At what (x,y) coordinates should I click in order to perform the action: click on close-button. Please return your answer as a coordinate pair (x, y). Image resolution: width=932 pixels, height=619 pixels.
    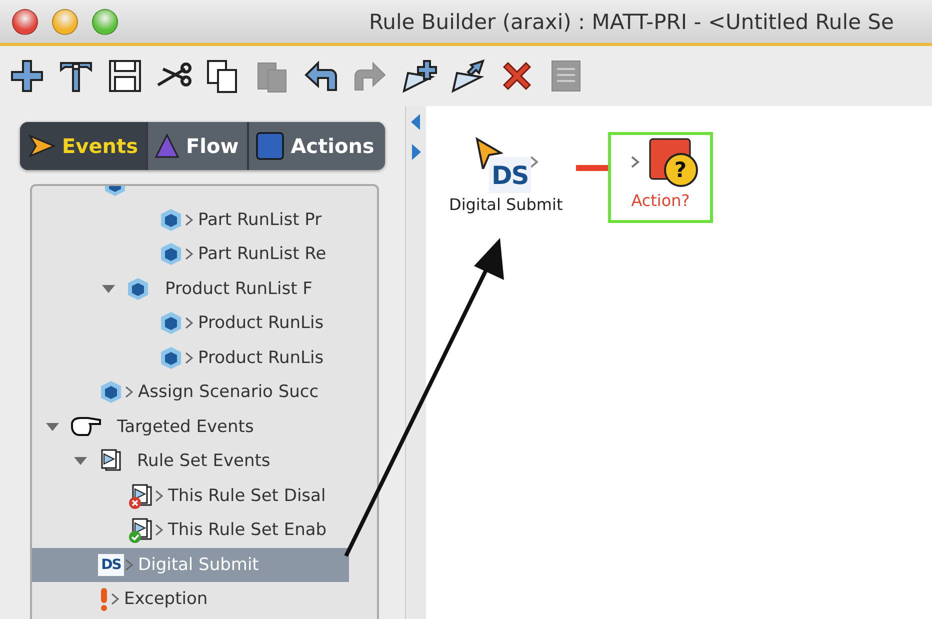
    Looking at the image, I should click on (25, 21).